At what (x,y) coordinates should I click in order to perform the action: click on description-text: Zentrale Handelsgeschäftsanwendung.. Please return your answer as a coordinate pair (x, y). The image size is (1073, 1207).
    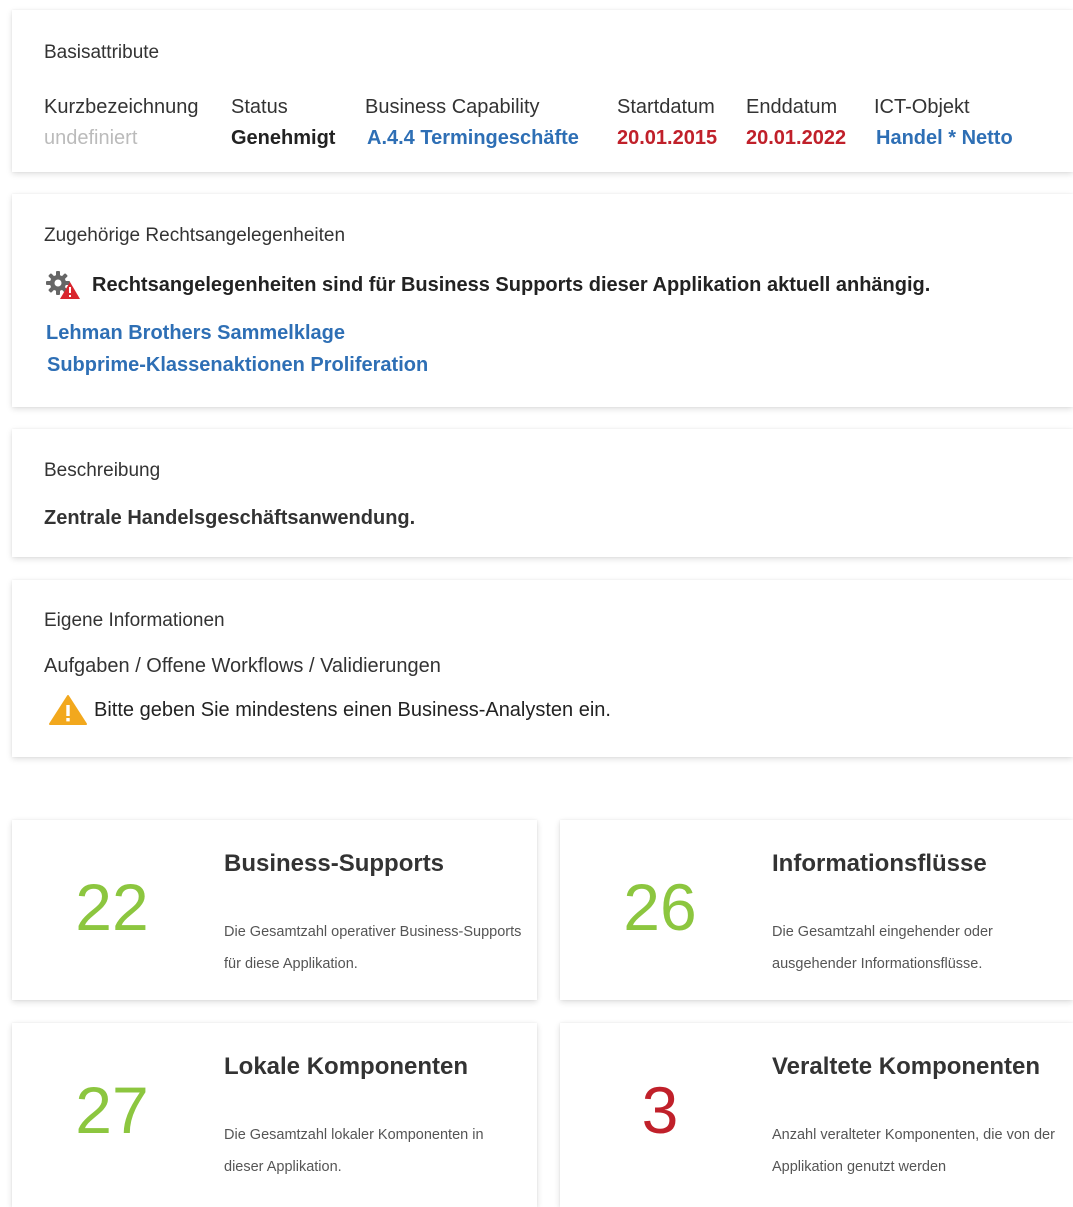
    Looking at the image, I should click on (230, 518).